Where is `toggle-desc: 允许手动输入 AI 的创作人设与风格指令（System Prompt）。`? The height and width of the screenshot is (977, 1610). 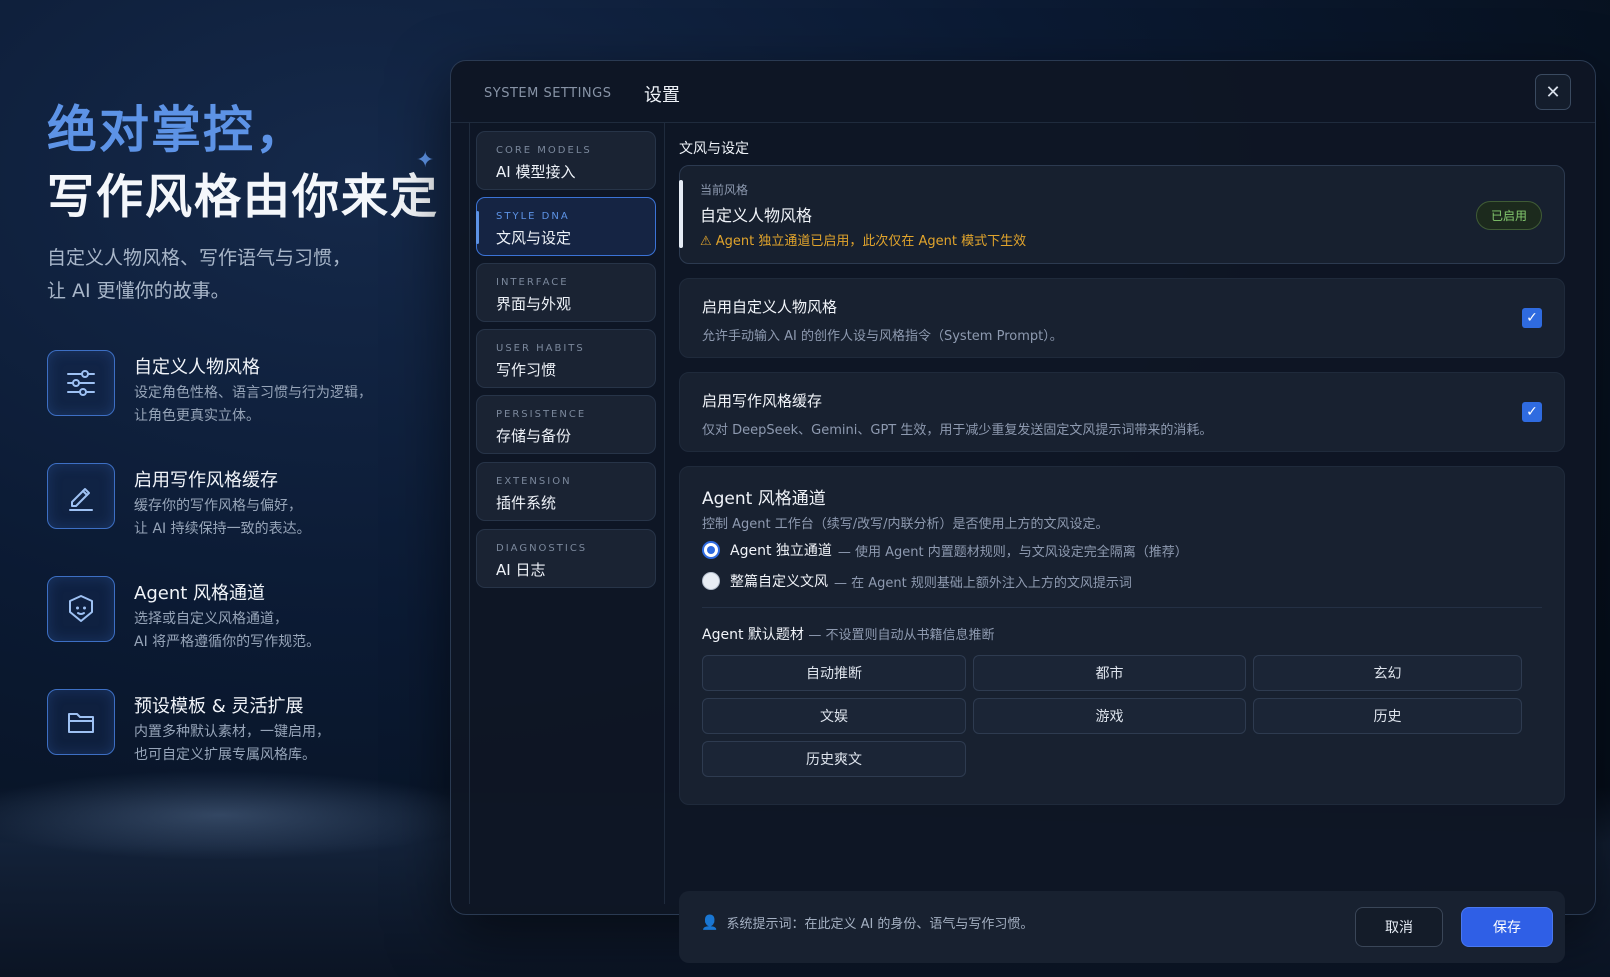
toggle-desc: 允许手动输入 AI 的创作人设与风格指令（System Prompt）。 is located at coordinates (882, 336).